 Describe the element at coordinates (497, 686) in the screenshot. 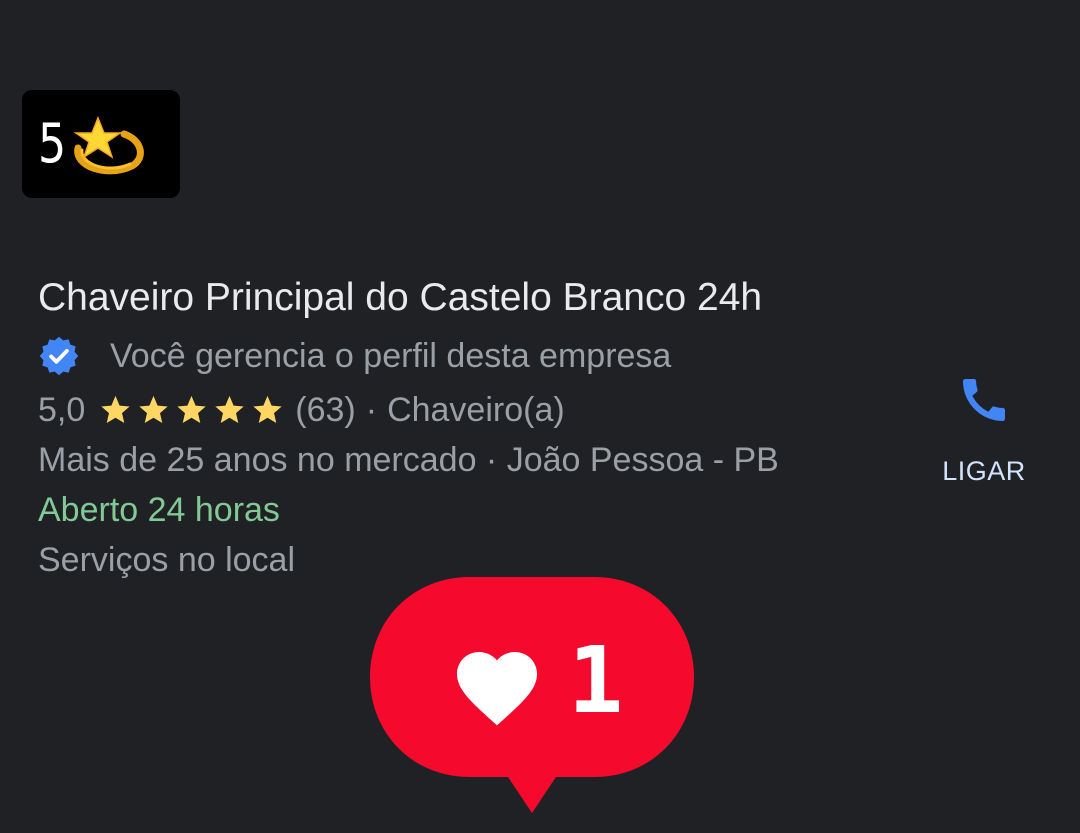

I see `heart-icon` at that location.